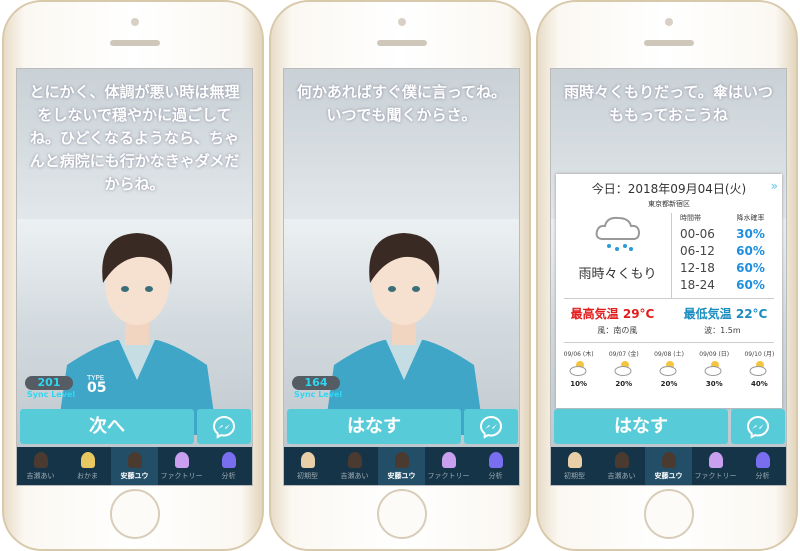 Image resolution: width=800 pixels, height=551 pixels. I want to click on character-message: 何かあればすぐ僕に言ってね。いつでも聞くからさ。, so click(401, 103).